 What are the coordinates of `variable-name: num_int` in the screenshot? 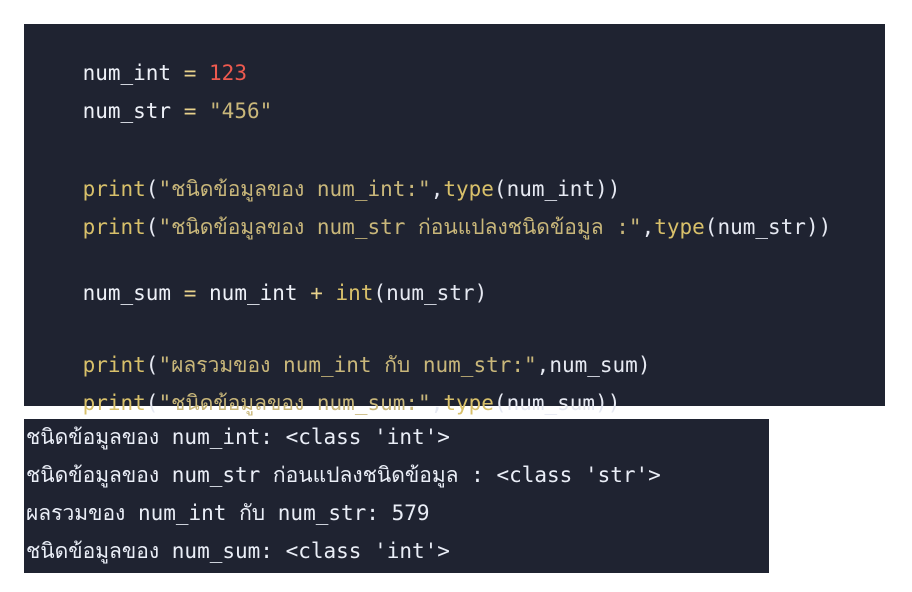 It's located at (253, 293).